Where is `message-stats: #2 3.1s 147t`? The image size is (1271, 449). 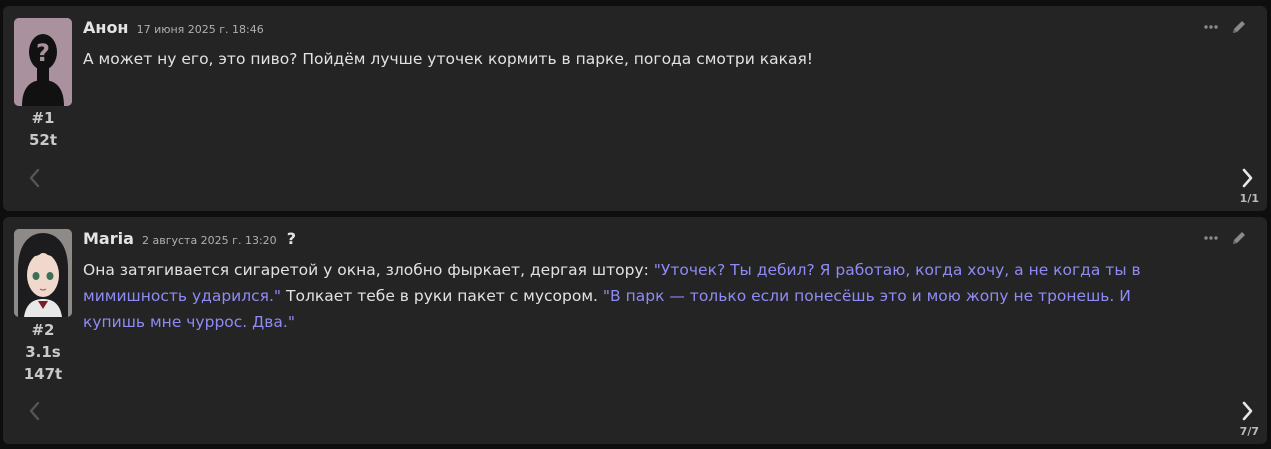 message-stats: #2 3.1s 147t is located at coordinates (43, 352).